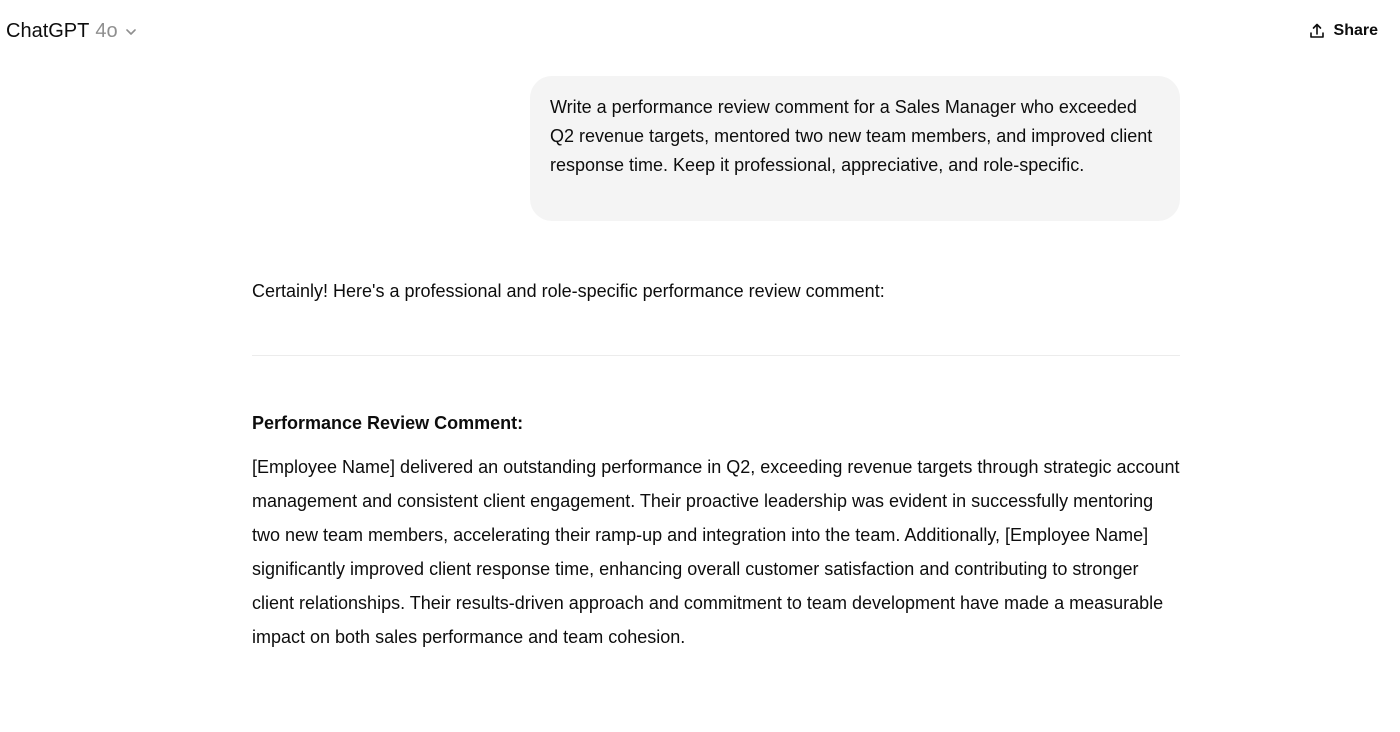 This screenshot has width=1400, height=732. I want to click on share-icon, so click(1317, 31).